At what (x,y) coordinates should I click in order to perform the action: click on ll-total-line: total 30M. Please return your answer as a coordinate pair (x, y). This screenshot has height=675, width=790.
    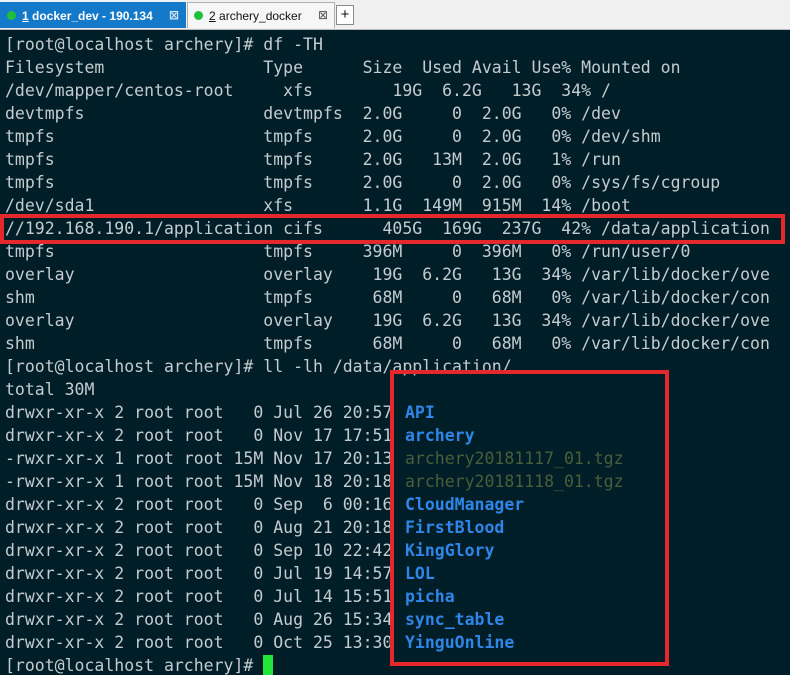
    Looking at the image, I should click on (50, 389).